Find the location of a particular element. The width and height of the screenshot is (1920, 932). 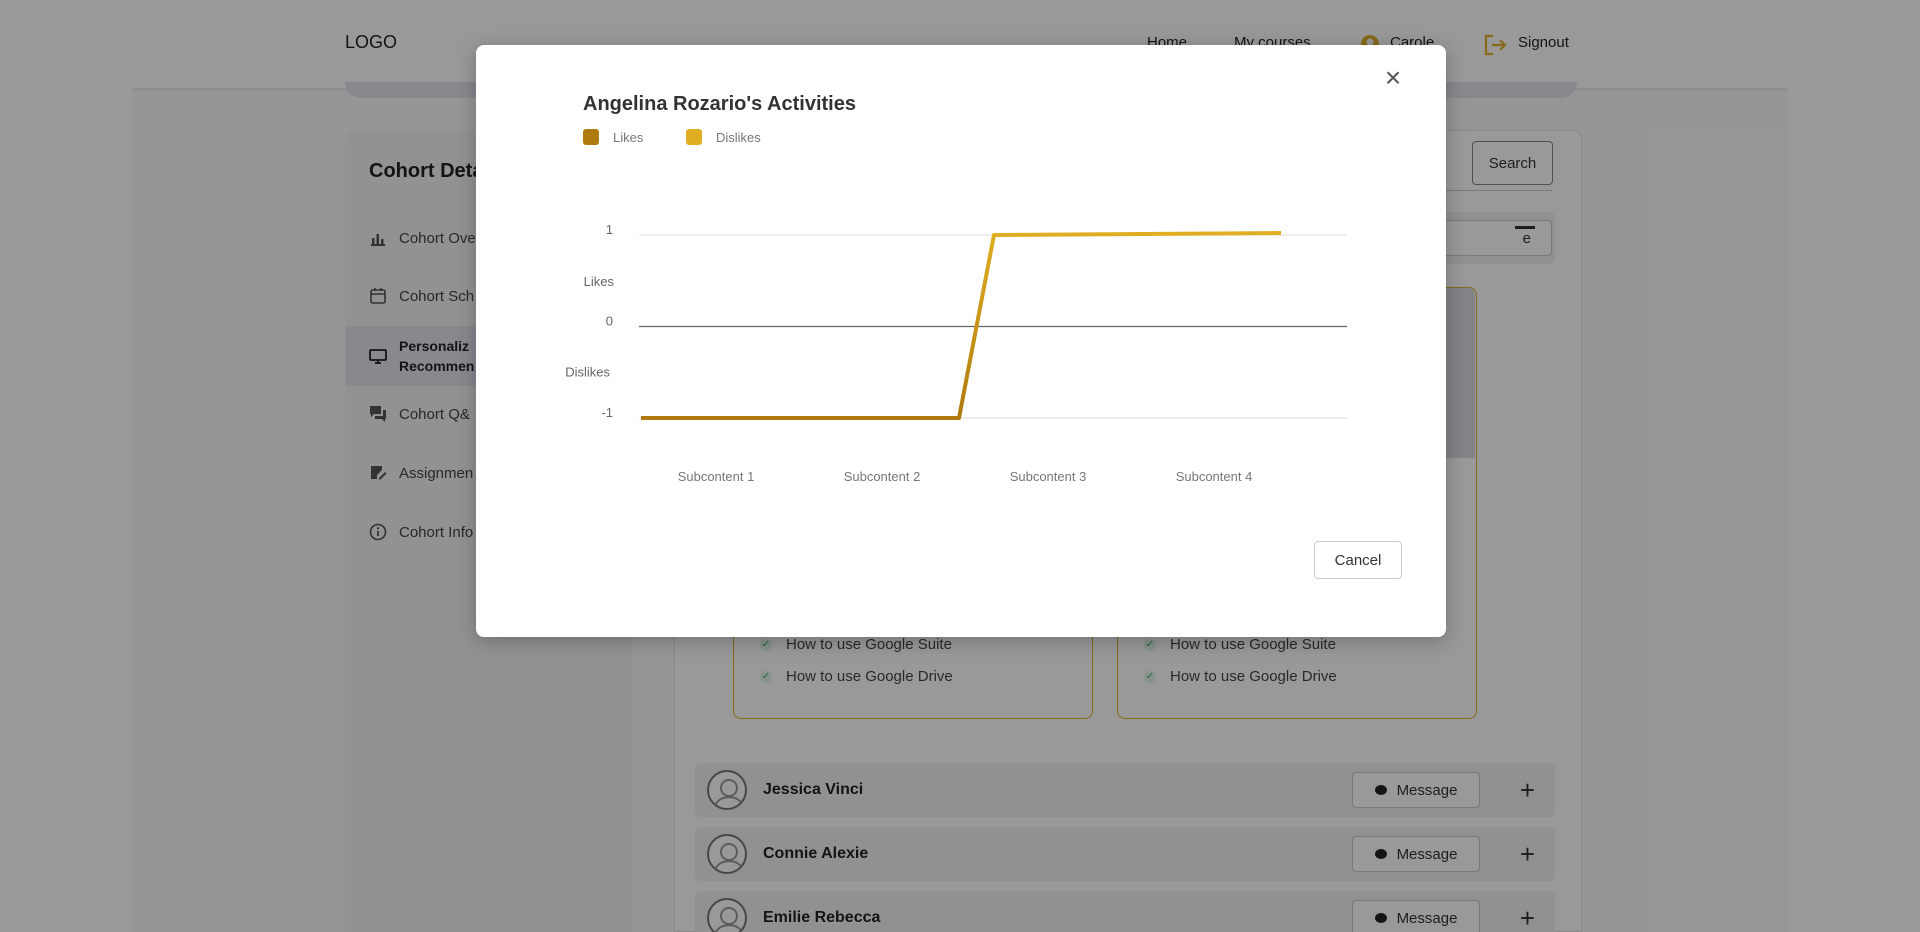

y-tick-label: -1 is located at coordinates (607, 412).